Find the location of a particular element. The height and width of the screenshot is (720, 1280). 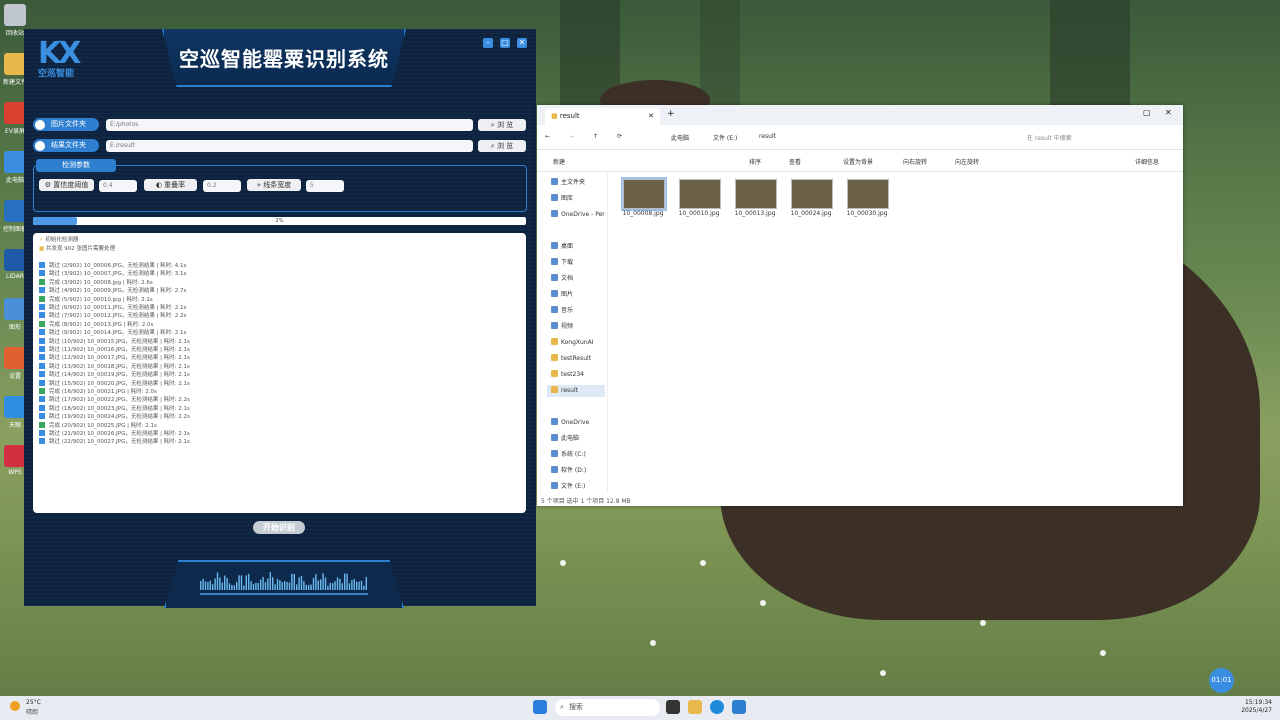

log-line: 完成 (16/902) 10_00021.JPG | 耗时: 2.0s is located at coordinates (98, 392).